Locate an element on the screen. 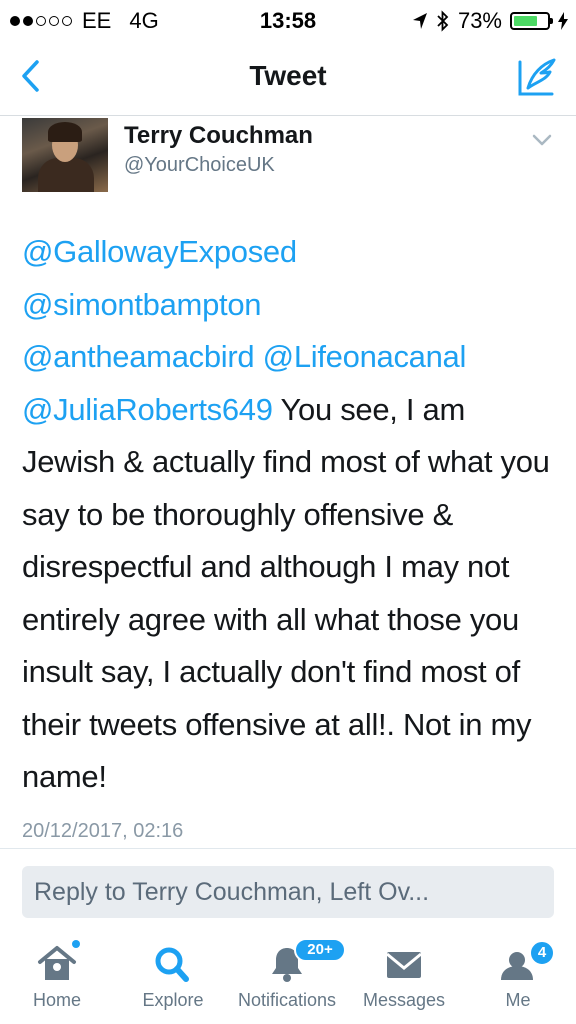 This screenshot has height=1024, width=576. compose-tweet-button is located at coordinates (538, 78).